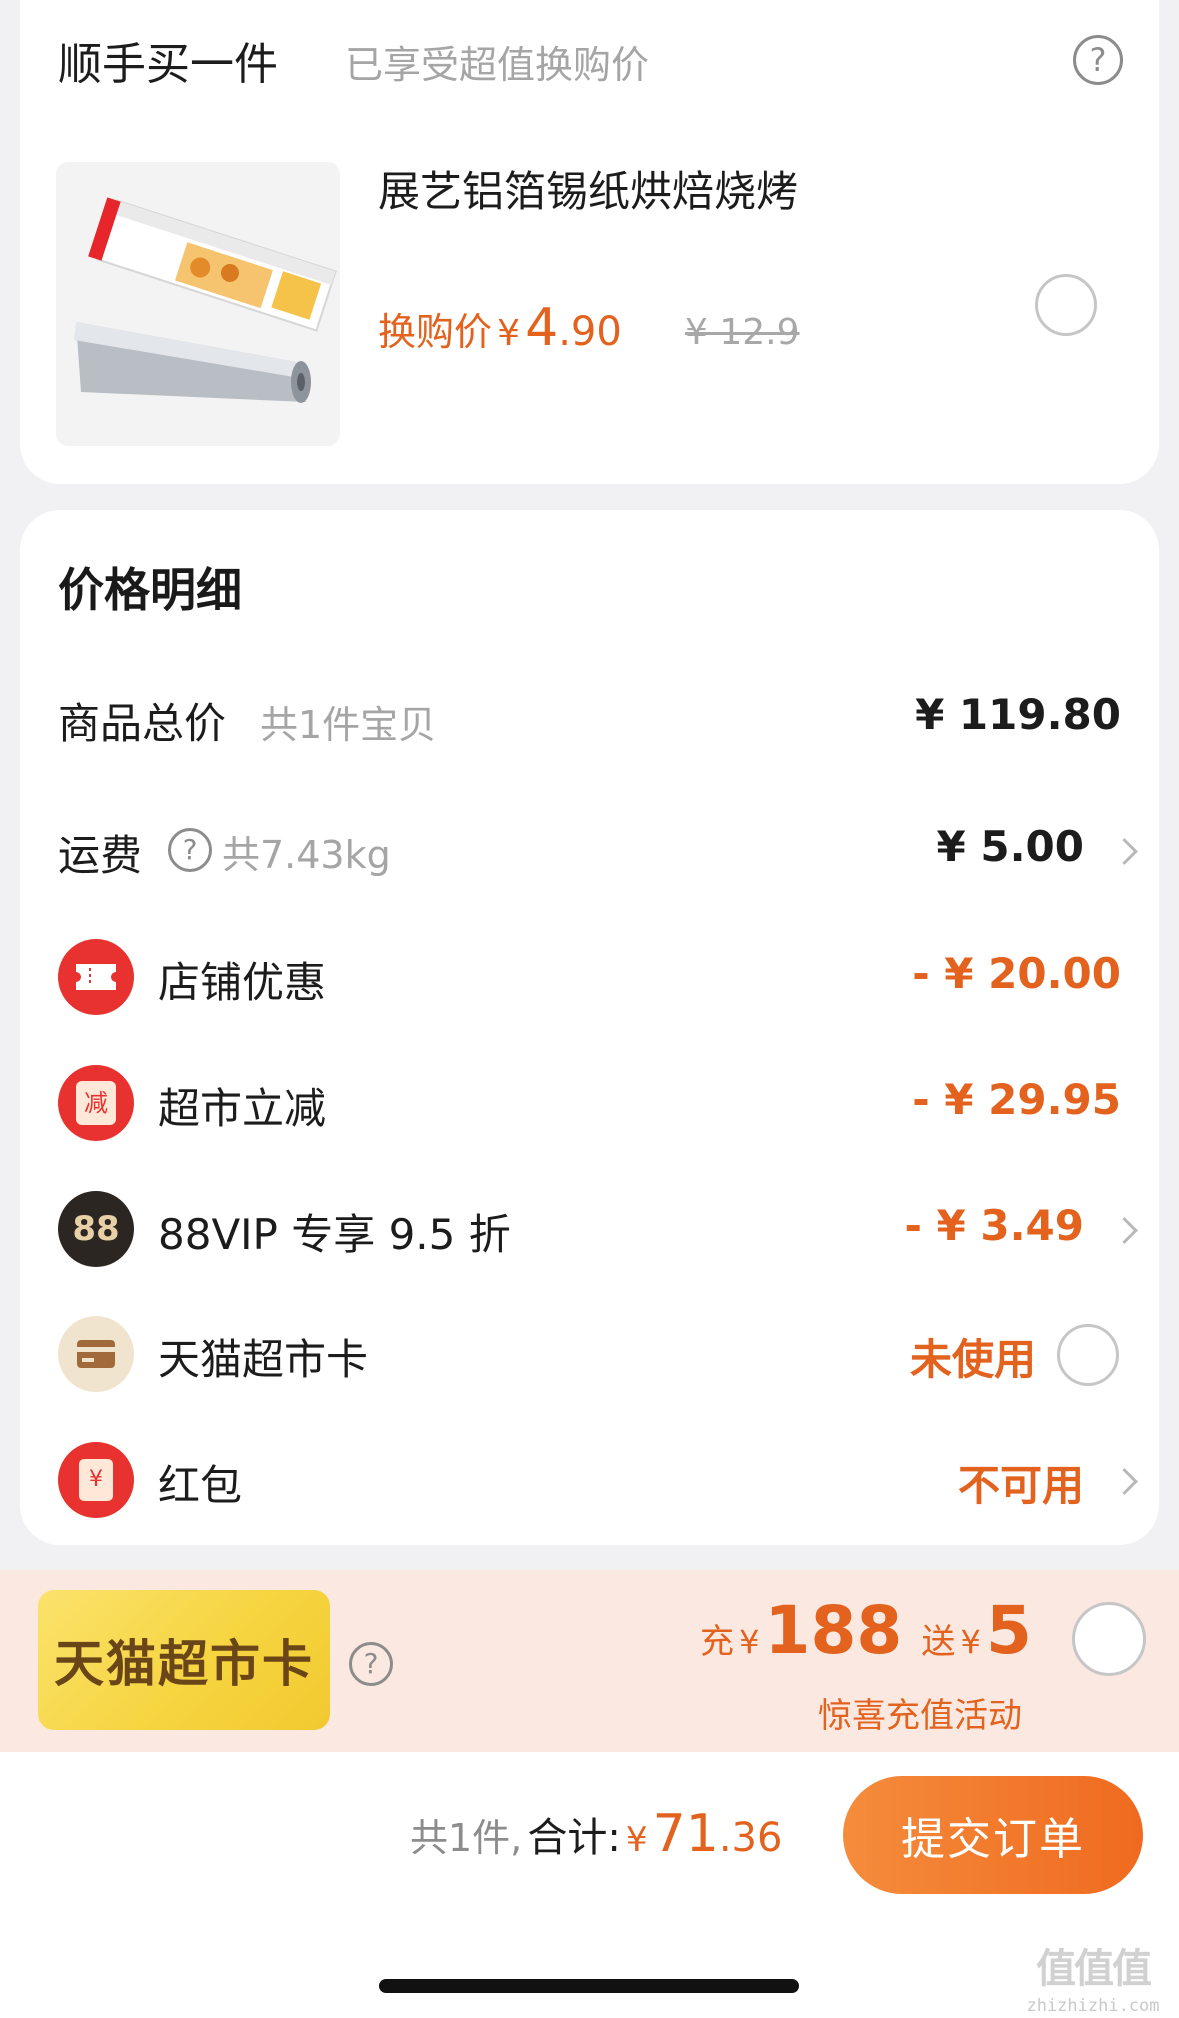 Image resolution: width=1179 pixels, height=2018 pixels. Describe the element at coordinates (589, 1354) in the screenshot. I see `tmall-card-row: 天猫超市卡 未使用` at that location.